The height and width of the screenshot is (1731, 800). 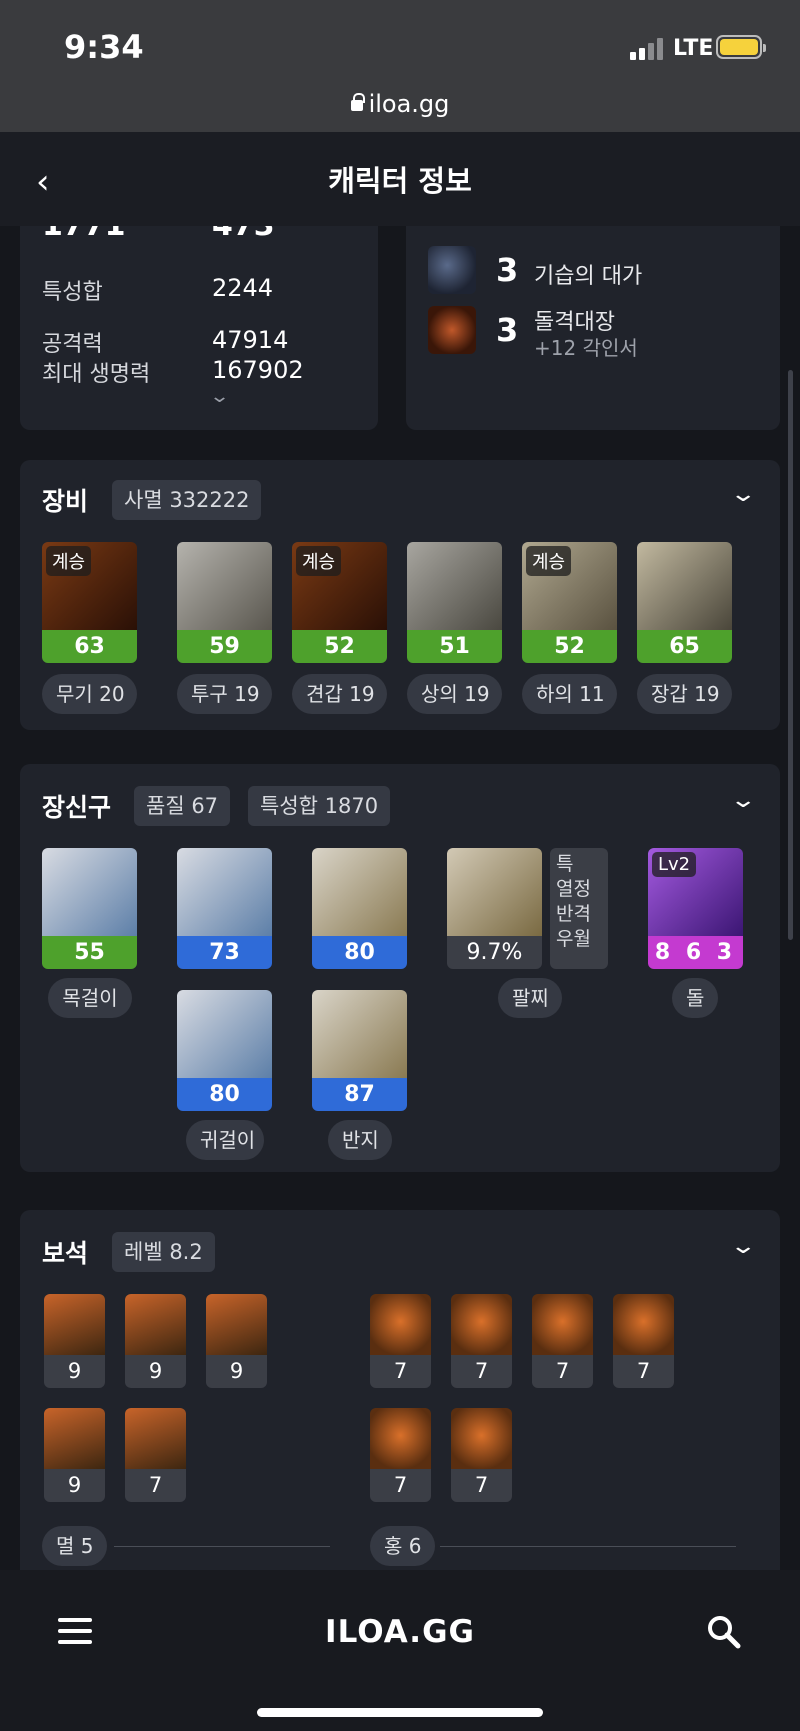 What do you see at coordinates (400, 66) in the screenshot?
I see `status-bar: 9:34 LTE iloa.gg` at bounding box center [400, 66].